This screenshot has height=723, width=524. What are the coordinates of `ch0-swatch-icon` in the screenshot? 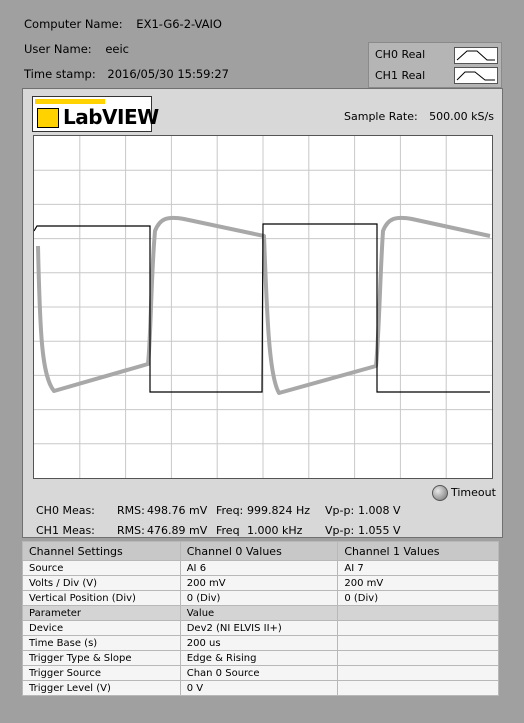 It's located at (475, 55).